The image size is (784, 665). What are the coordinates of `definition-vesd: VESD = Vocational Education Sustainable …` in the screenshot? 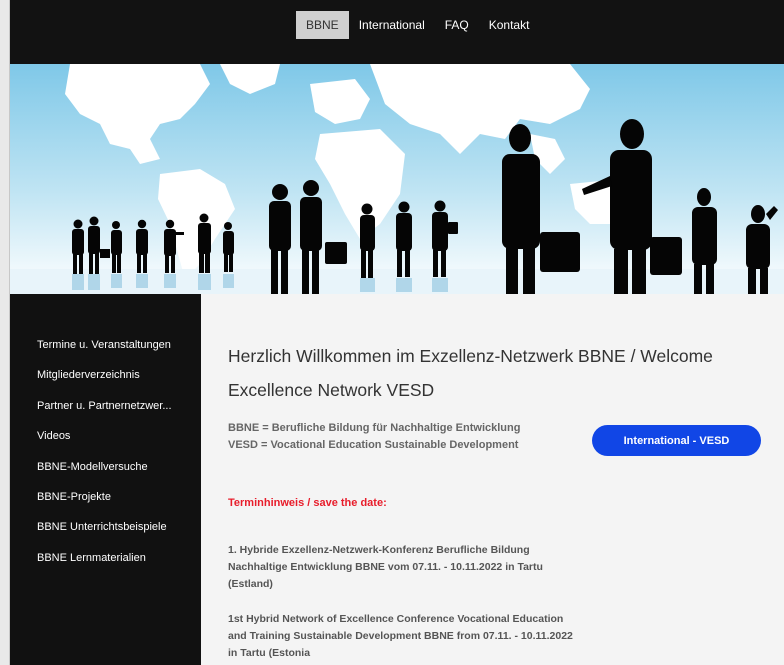 It's located at (373, 445).